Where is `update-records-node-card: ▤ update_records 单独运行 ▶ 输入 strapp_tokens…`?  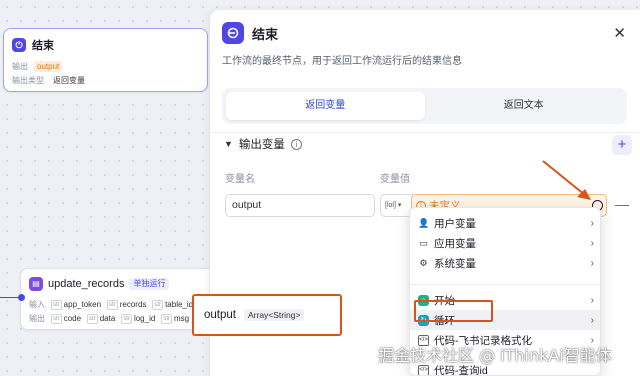 update-records-node-card: ▤ update_records 单独运行 ▶ 输入 strapp_tokens… is located at coordinates (120, 299).